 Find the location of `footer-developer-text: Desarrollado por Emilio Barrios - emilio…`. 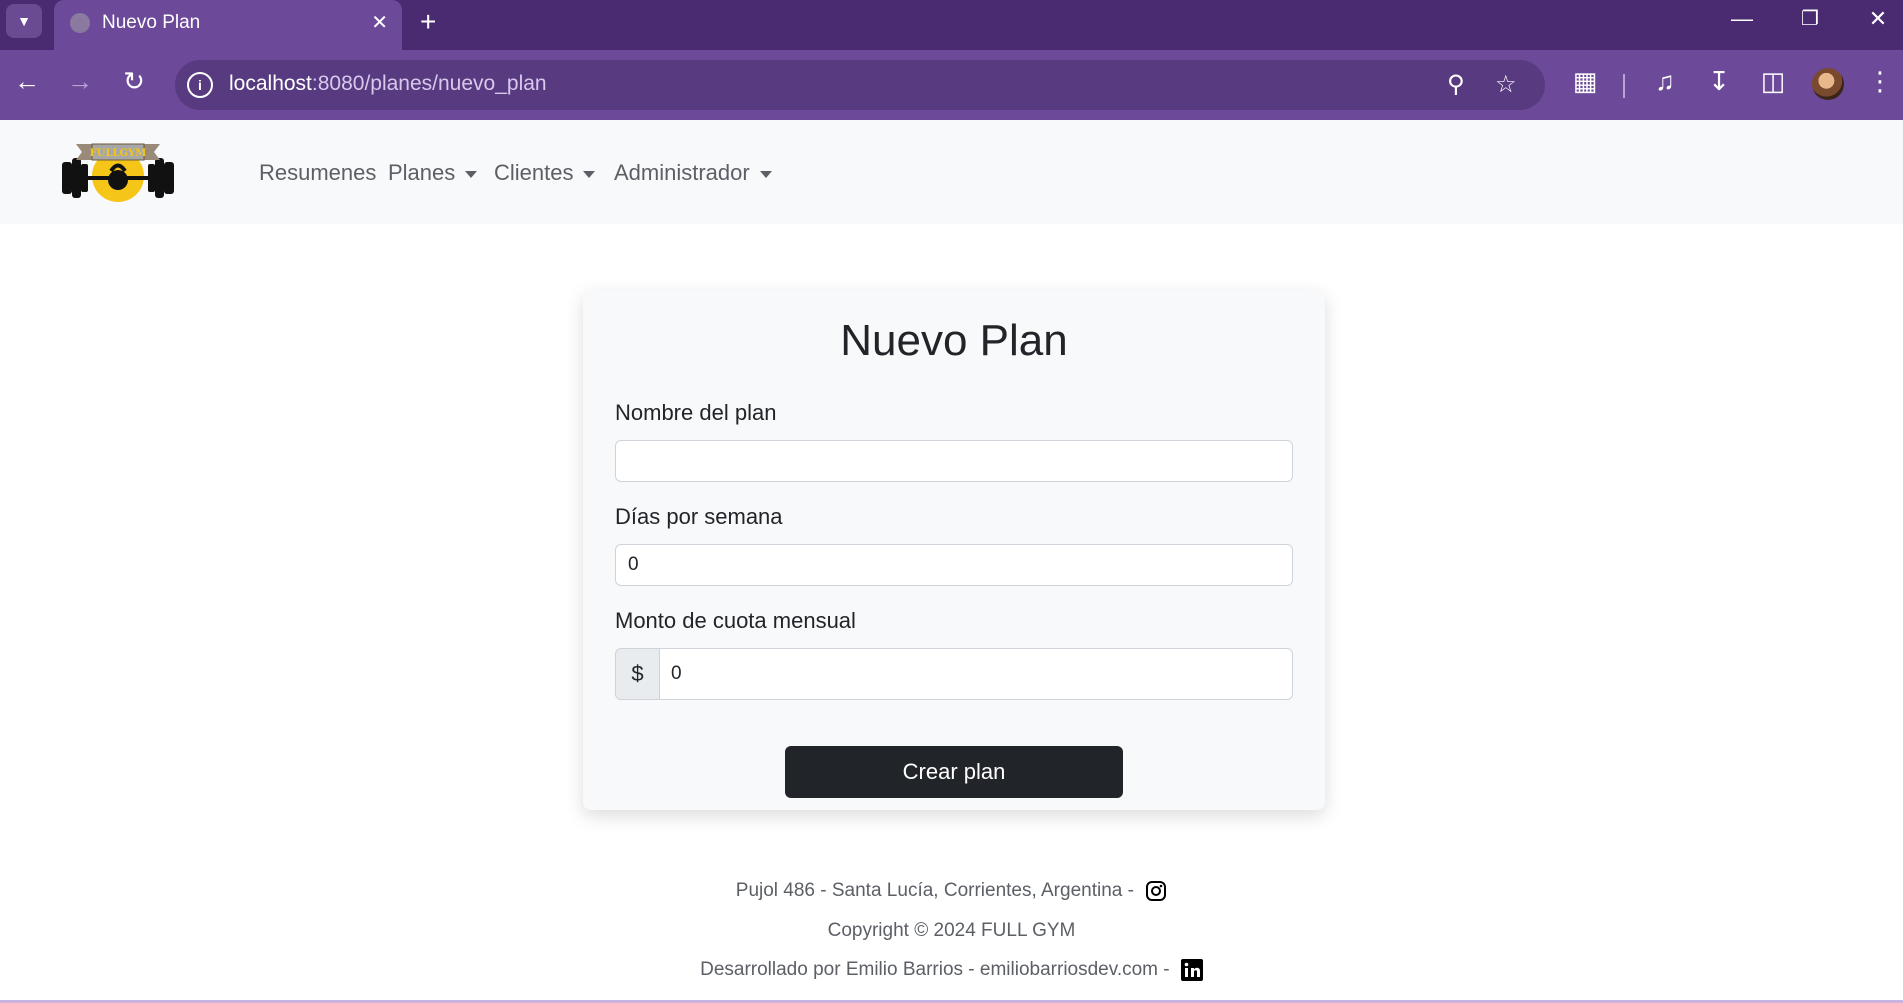

footer-developer-text: Desarrollado por Emilio Barrios - emilio… is located at coordinates (935, 970).